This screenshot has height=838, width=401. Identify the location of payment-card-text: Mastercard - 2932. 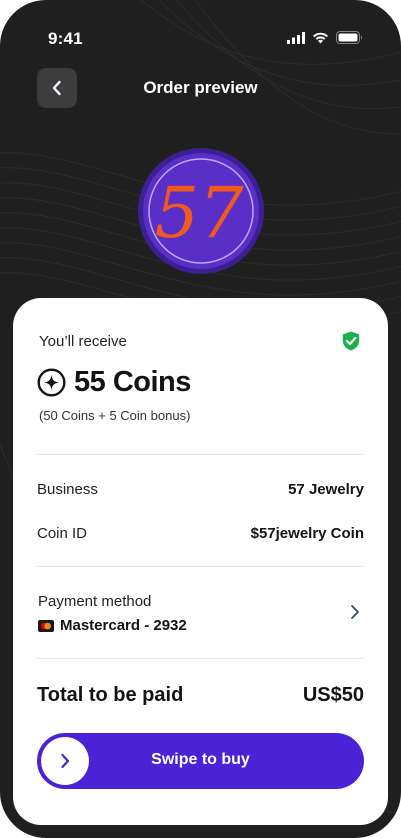
(123, 625).